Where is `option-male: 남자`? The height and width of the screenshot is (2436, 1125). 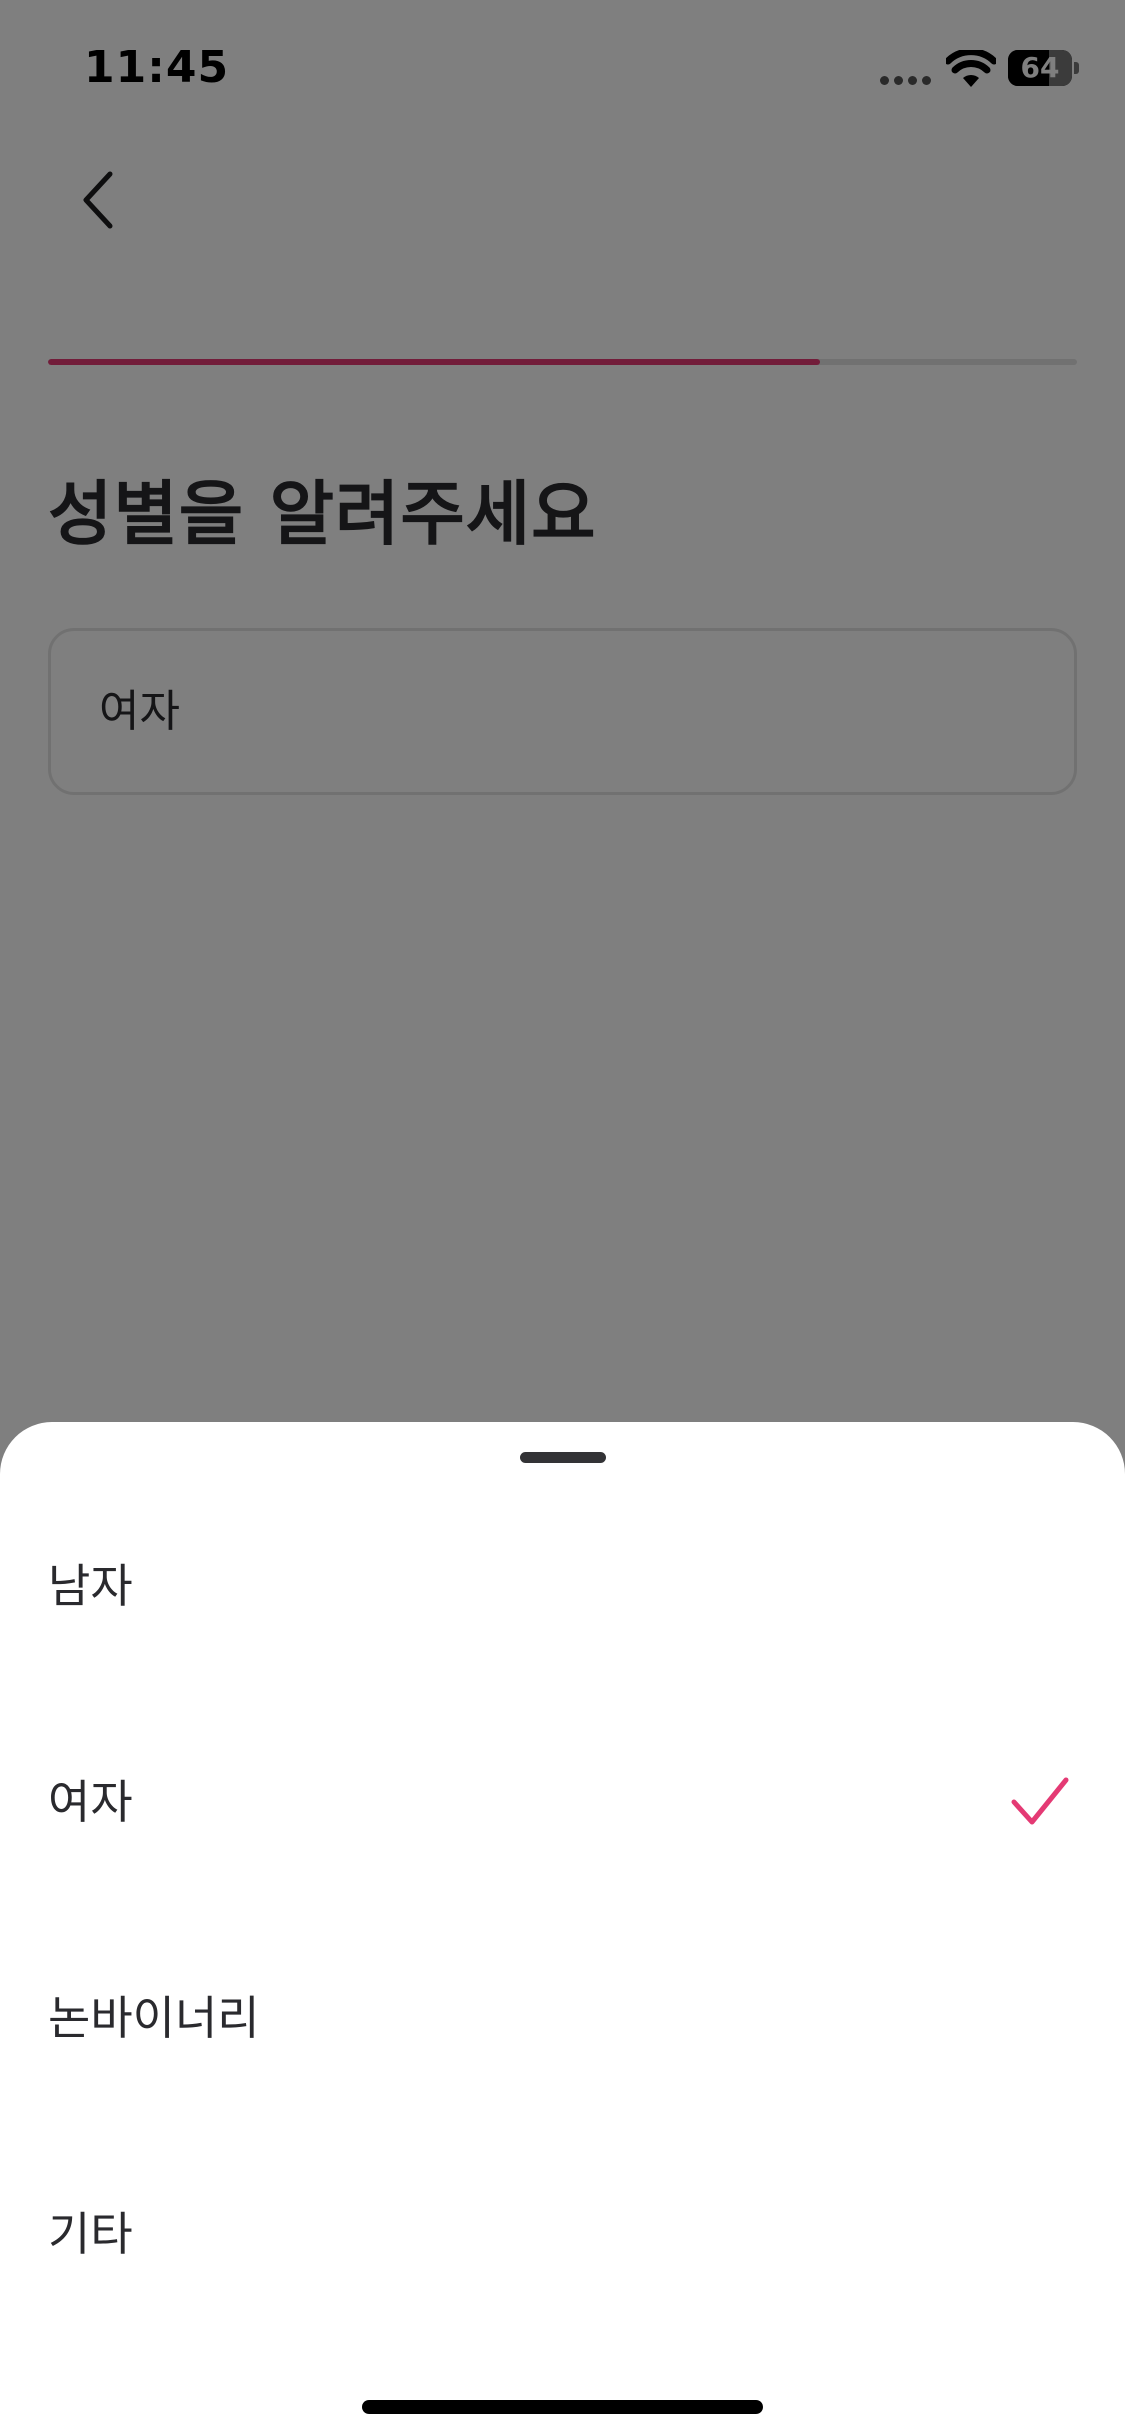 option-male: 남자 is located at coordinates (562, 1586).